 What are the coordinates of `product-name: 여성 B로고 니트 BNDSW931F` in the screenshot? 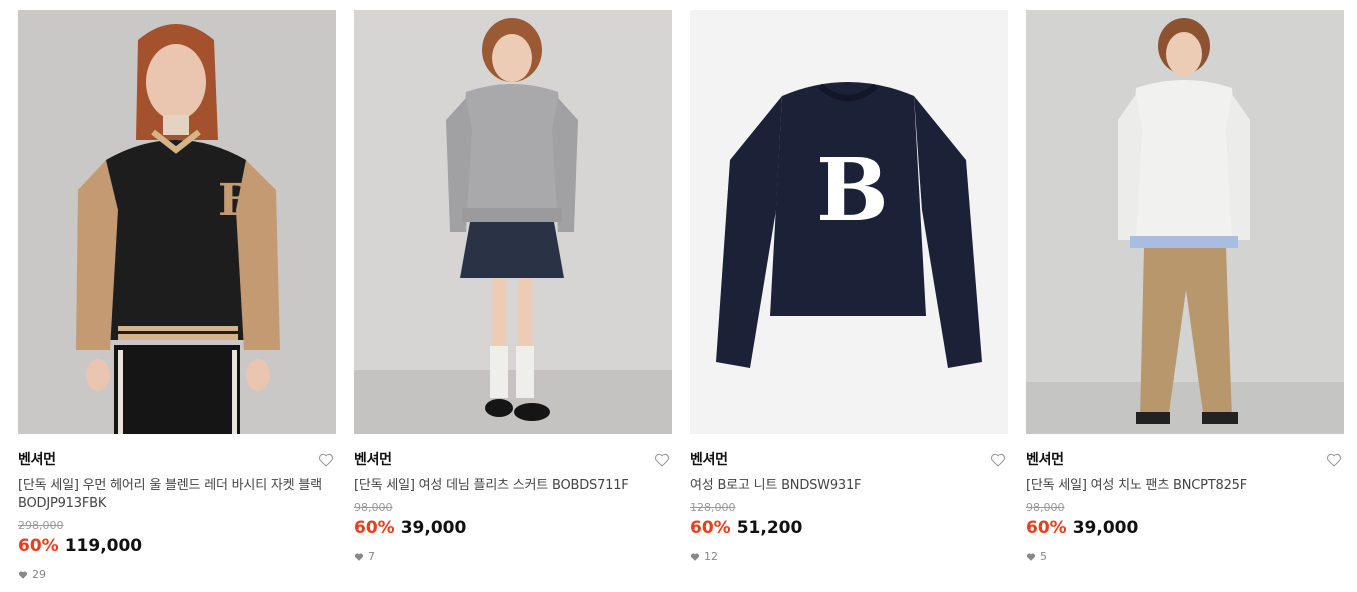 It's located at (849, 486).